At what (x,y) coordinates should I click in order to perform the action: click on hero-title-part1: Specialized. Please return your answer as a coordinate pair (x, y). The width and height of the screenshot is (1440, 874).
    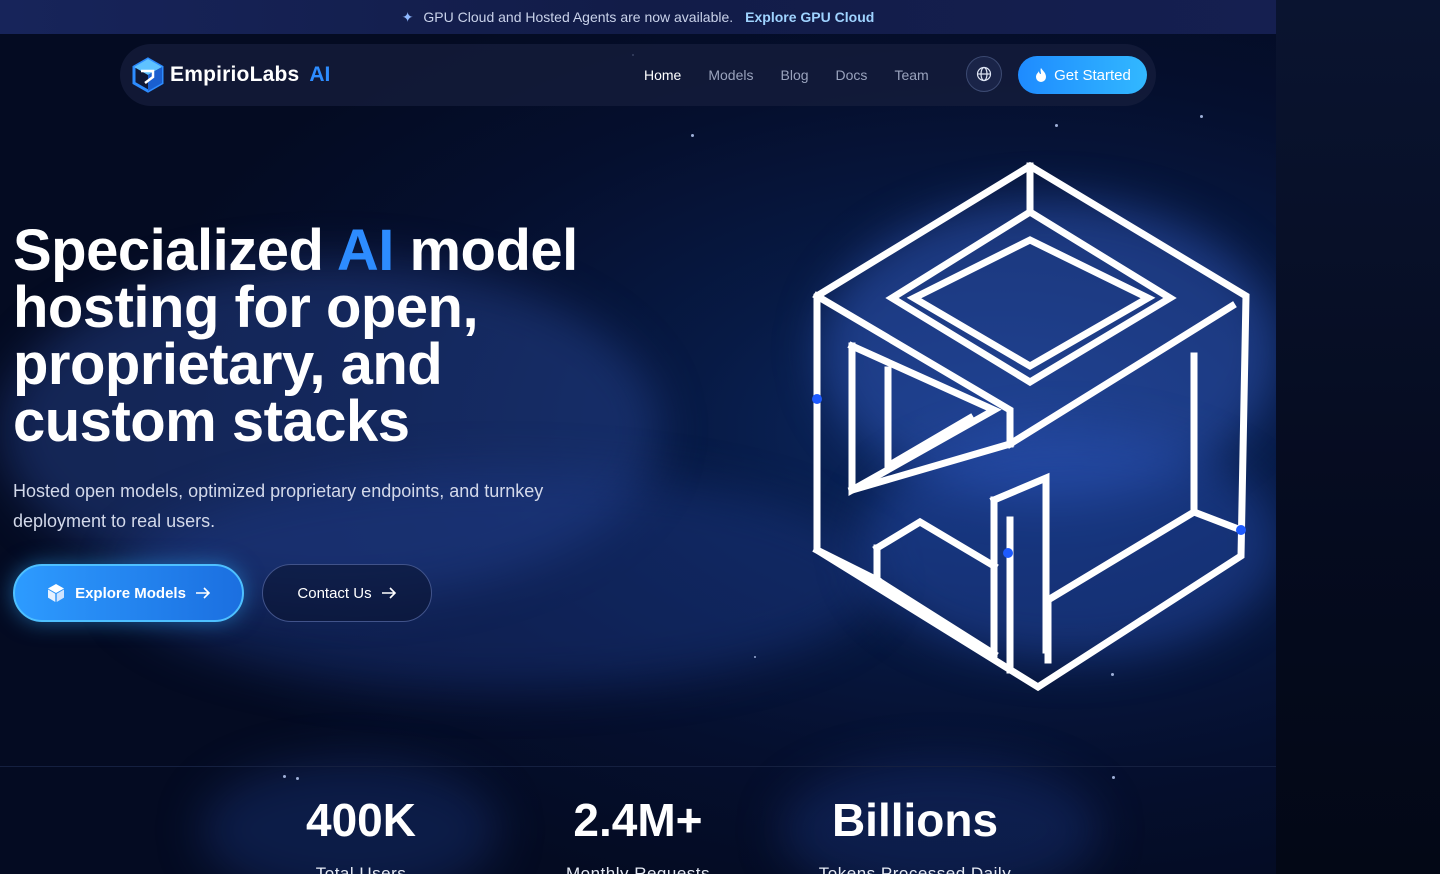
    Looking at the image, I should click on (175, 250).